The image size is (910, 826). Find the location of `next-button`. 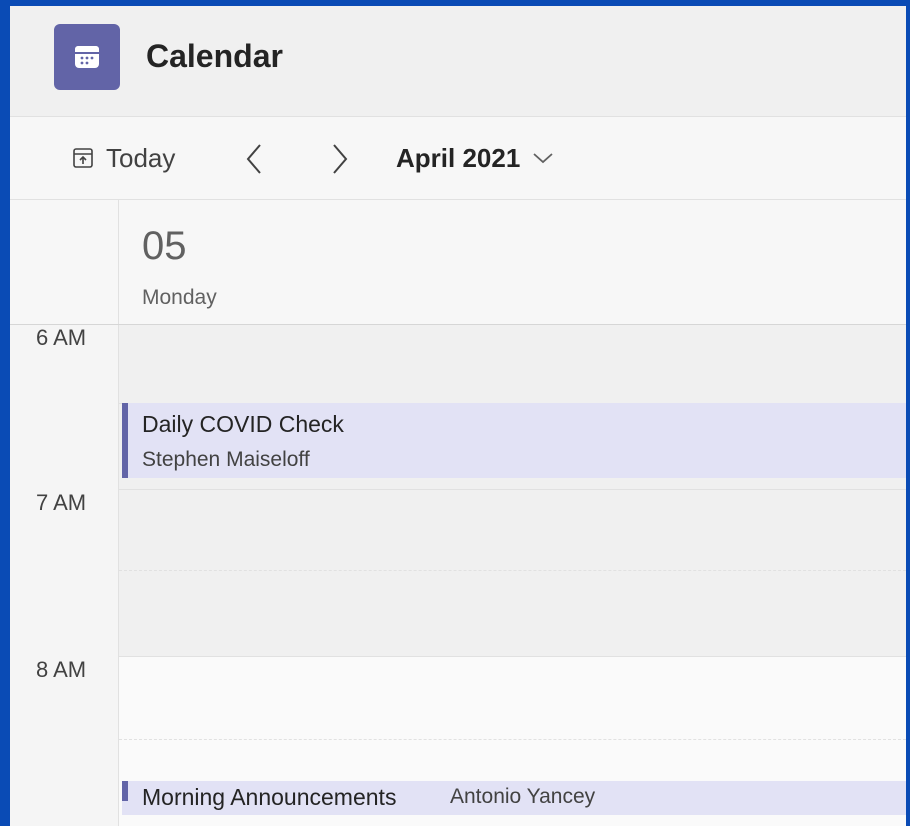

next-button is located at coordinates (340, 159).